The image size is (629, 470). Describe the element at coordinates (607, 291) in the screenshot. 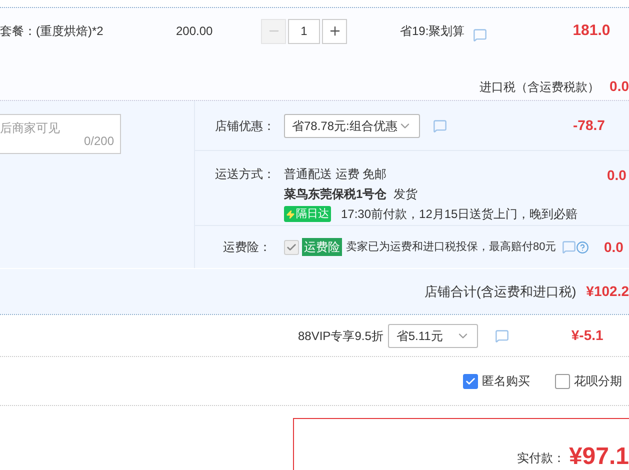

I see `amount: ¥102.2` at that location.